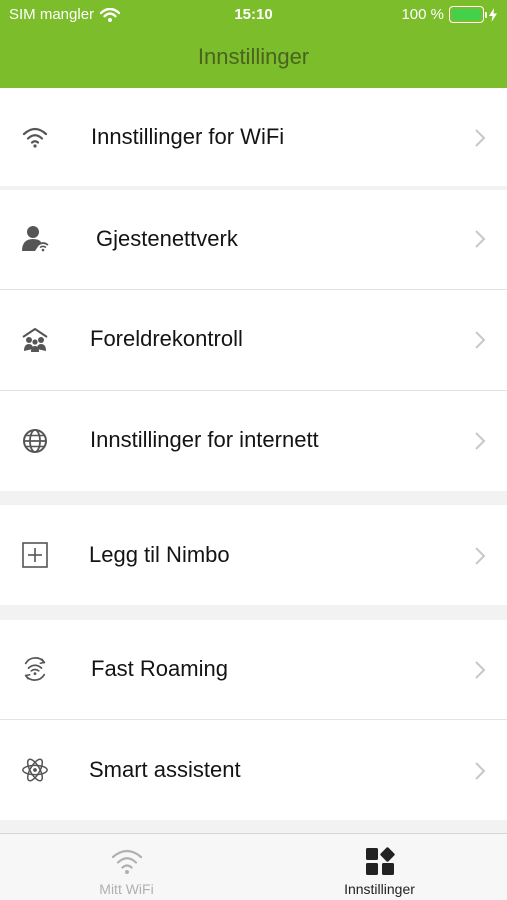  What do you see at coordinates (35, 441) in the screenshot?
I see `globe-icon` at bounding box center [35, 441].